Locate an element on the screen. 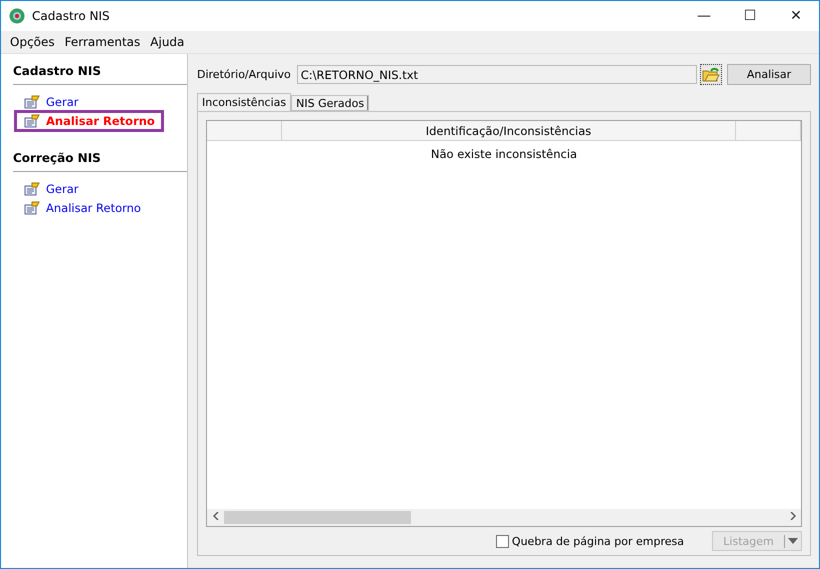 The width and height of the screenshot is (820, 569). tab: Inconsistências is located at coordinates (244, 102).